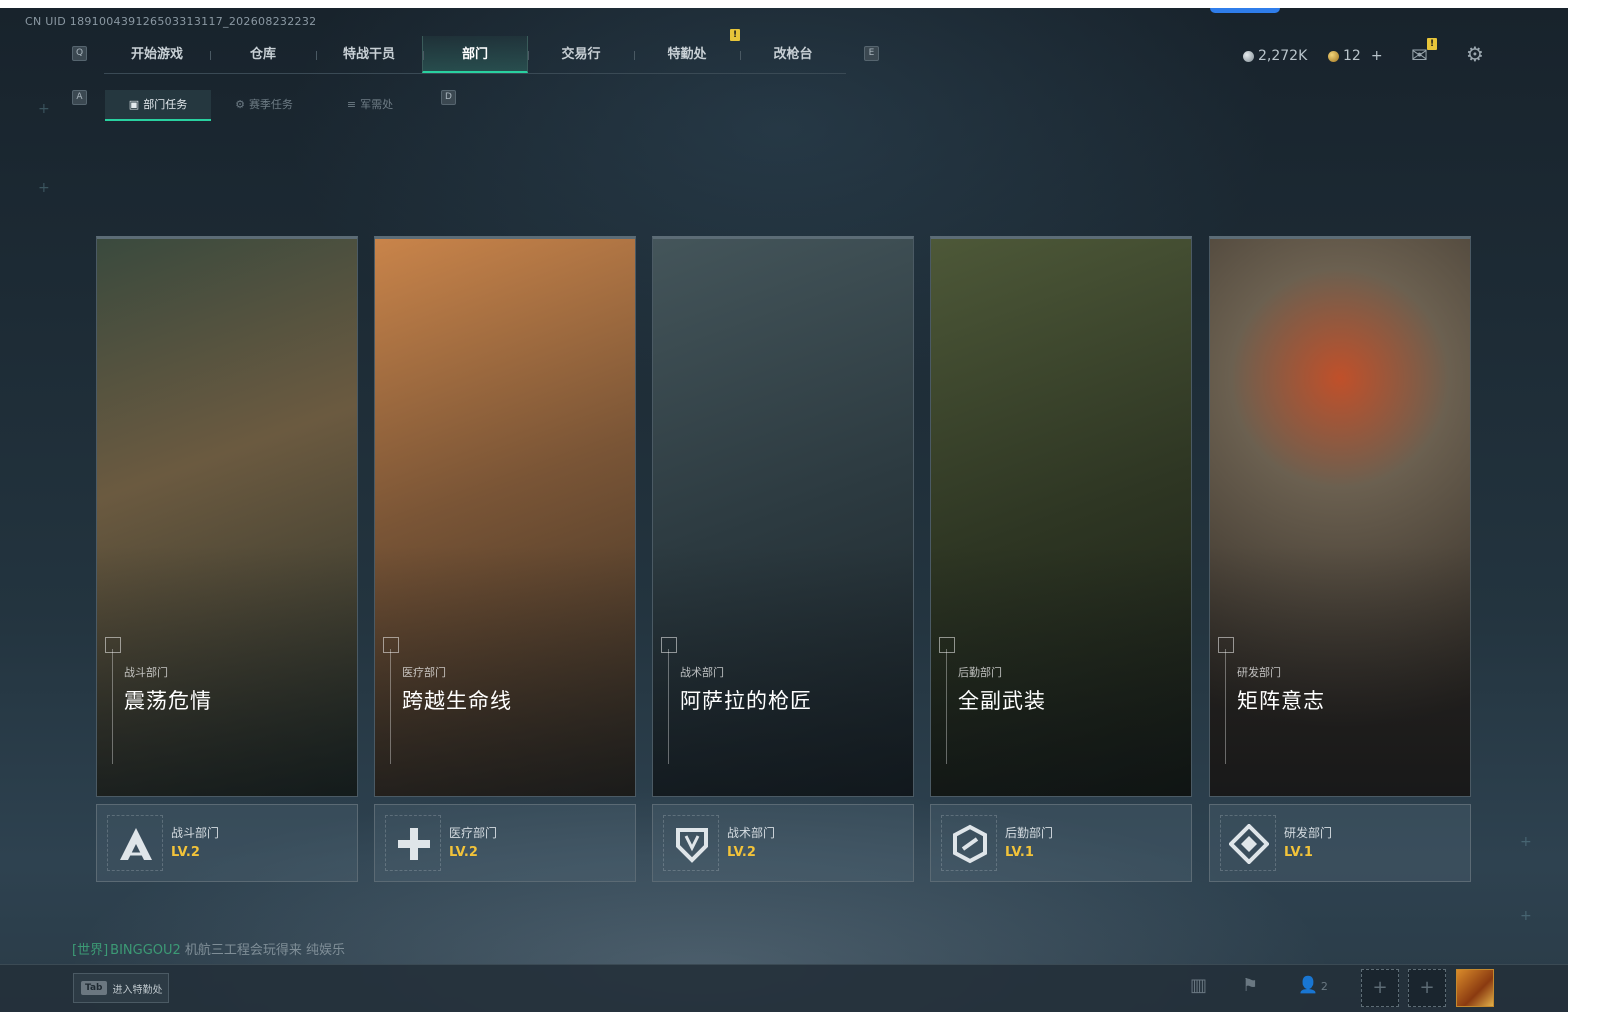  I want to click on department-name: 战斗部门, so click(195, 833).